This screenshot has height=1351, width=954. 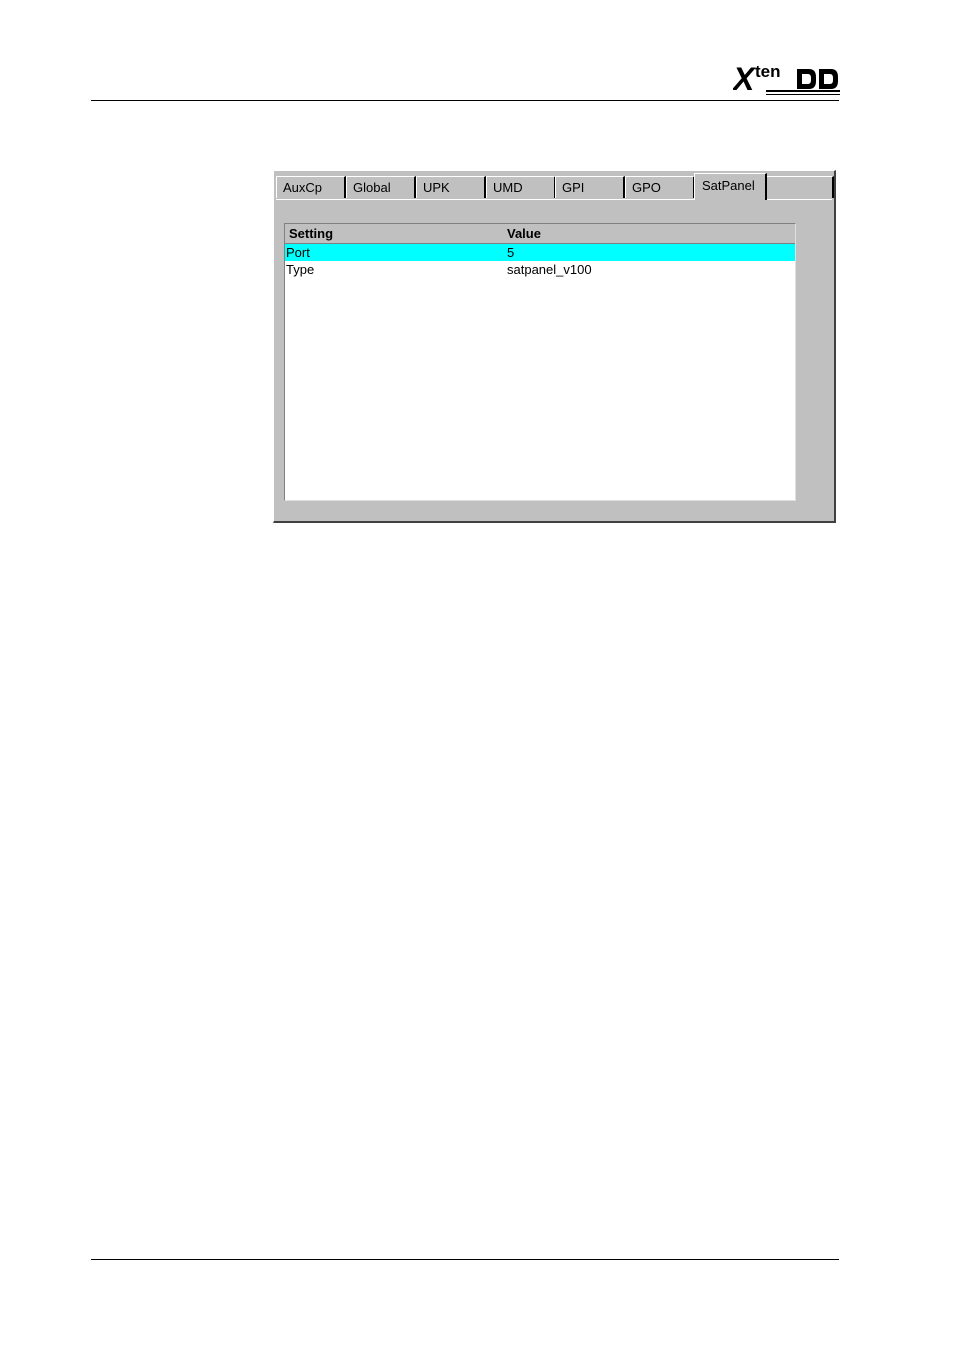 What do you see at coordinates (800, 187) in the screenshot?
I see `tab-blank` at bounding box center [800, 187].